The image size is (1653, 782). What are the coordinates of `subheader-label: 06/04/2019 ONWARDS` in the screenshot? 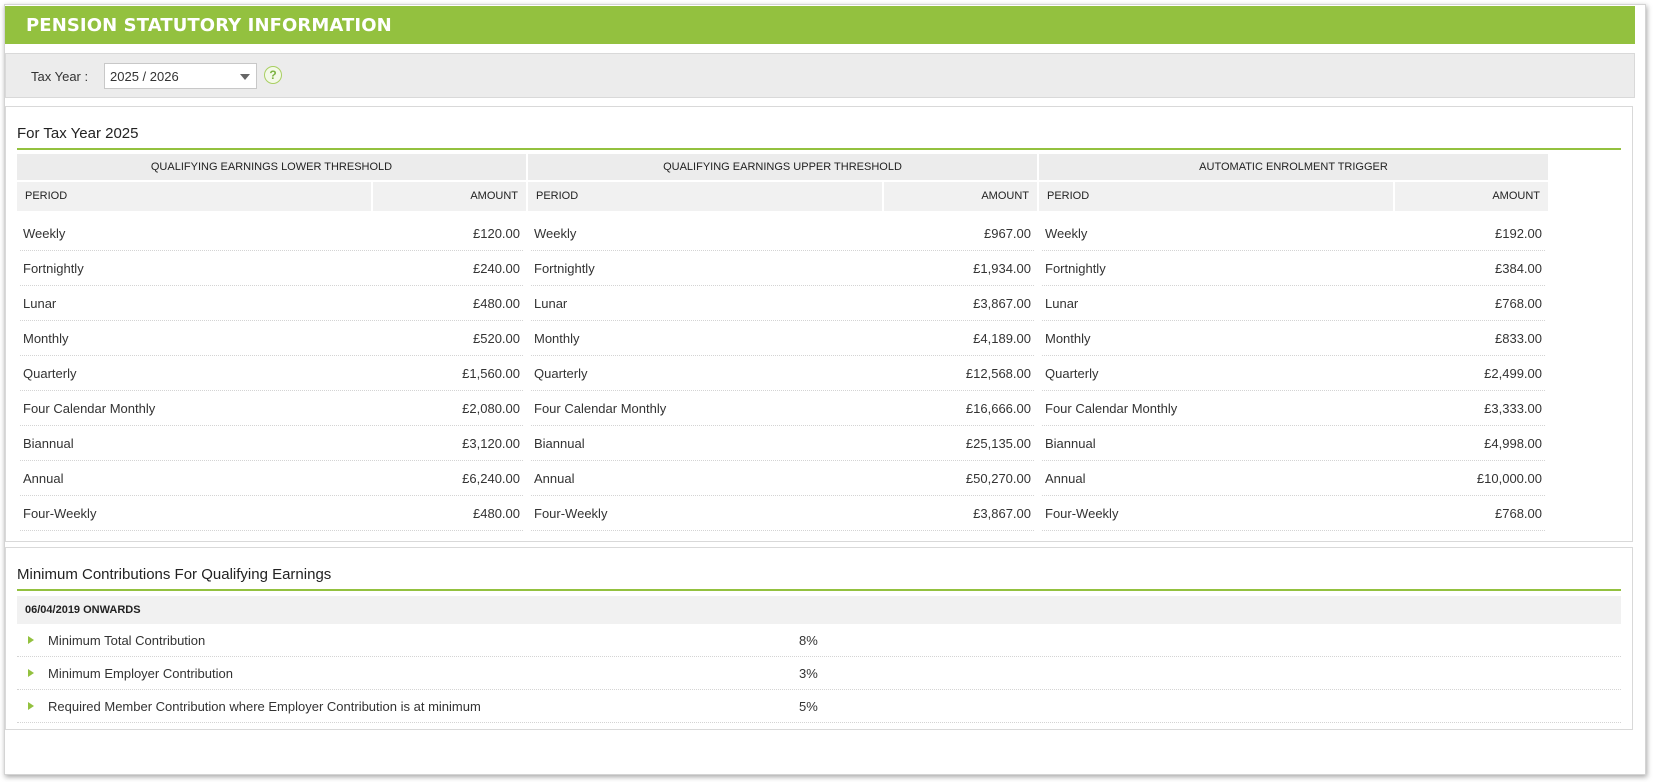 It's located at (83, 610).